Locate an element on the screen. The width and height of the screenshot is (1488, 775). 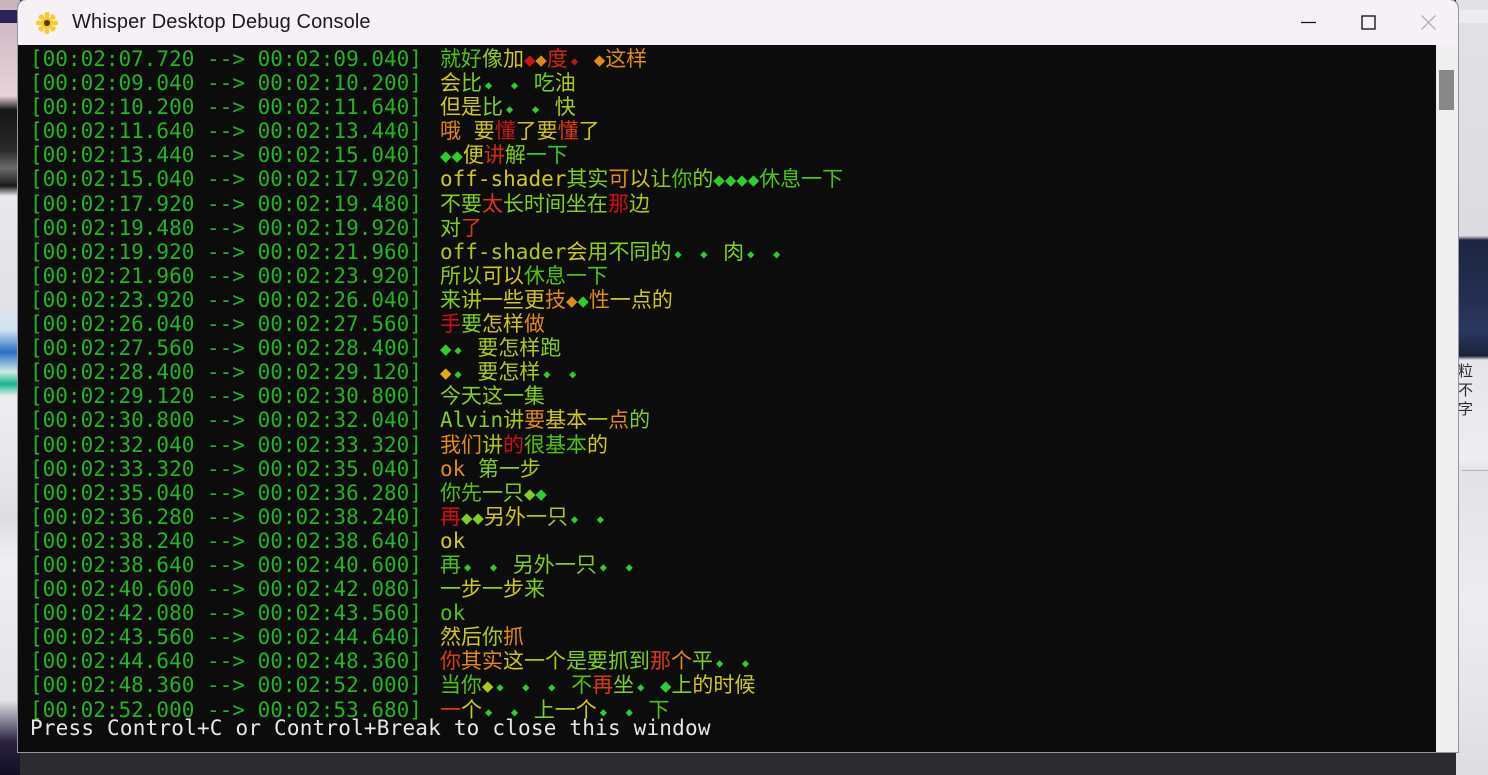
console-line: [00:02:09.040 --> 00:02:10.200] 会比 ◆ ◆ 吃油 is located at coordinates (727, 83).